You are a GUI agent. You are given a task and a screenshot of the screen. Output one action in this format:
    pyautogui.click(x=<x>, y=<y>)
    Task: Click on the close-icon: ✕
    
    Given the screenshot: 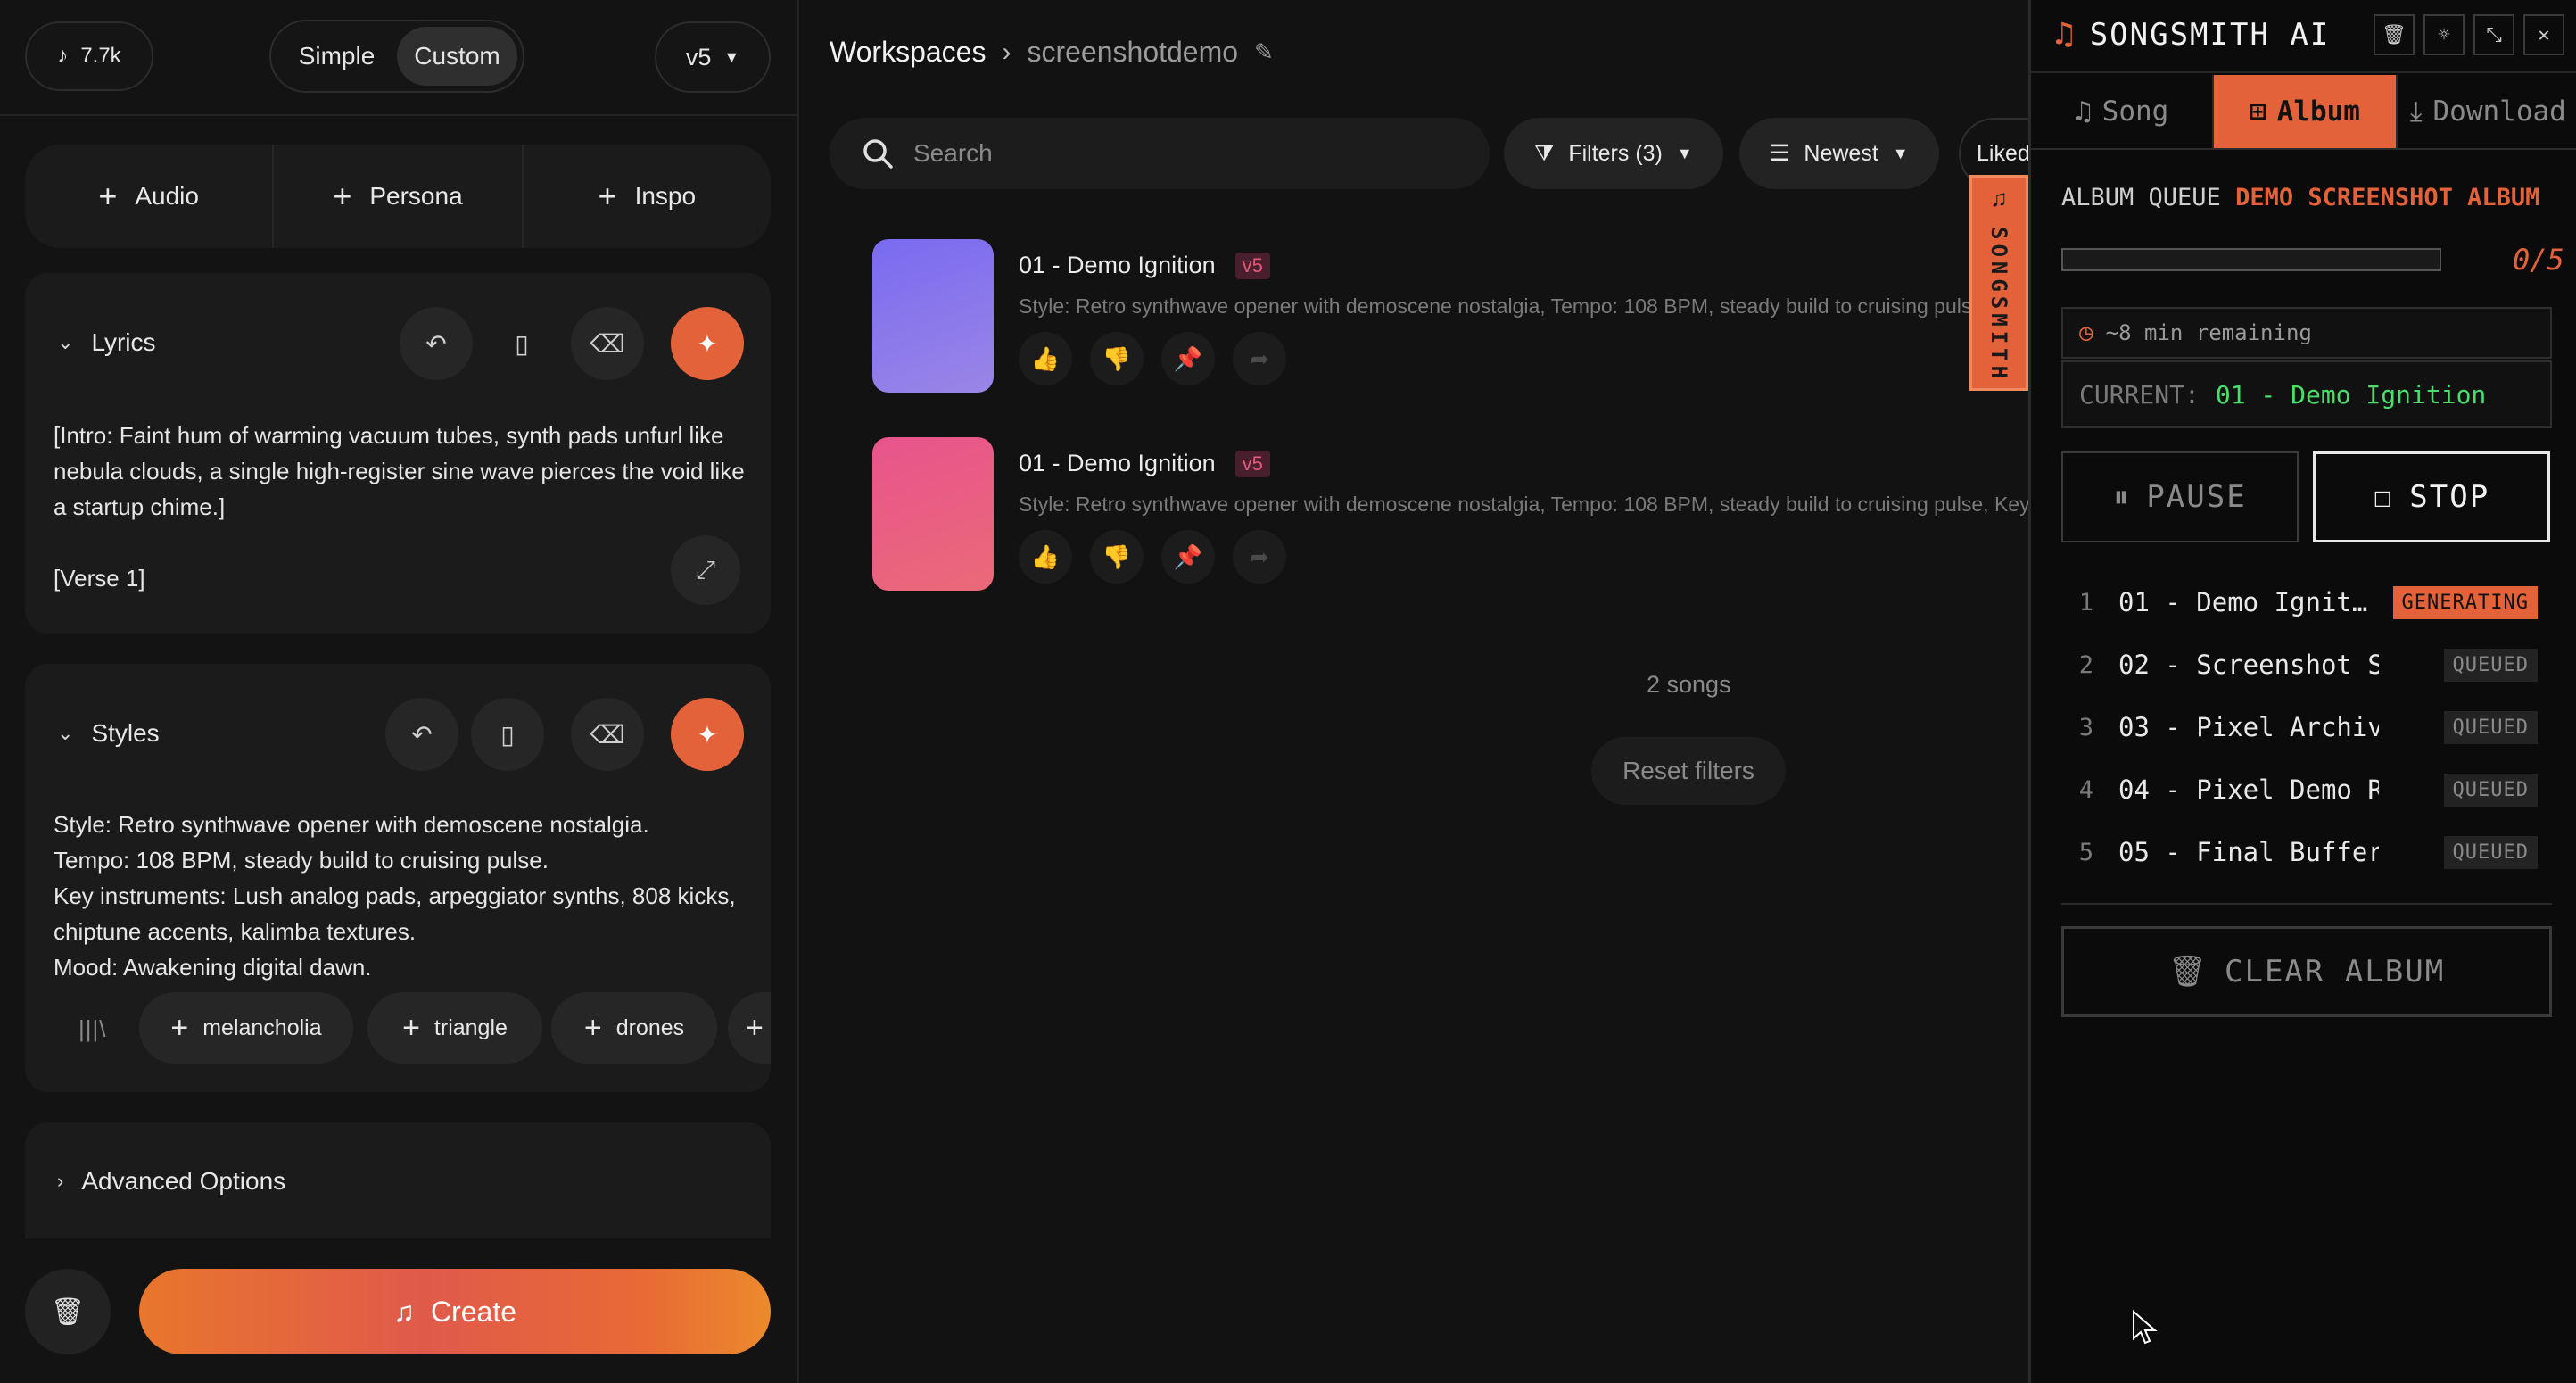 What is the action you would take?
    pyautogui.click(x=2544, y=34)
    